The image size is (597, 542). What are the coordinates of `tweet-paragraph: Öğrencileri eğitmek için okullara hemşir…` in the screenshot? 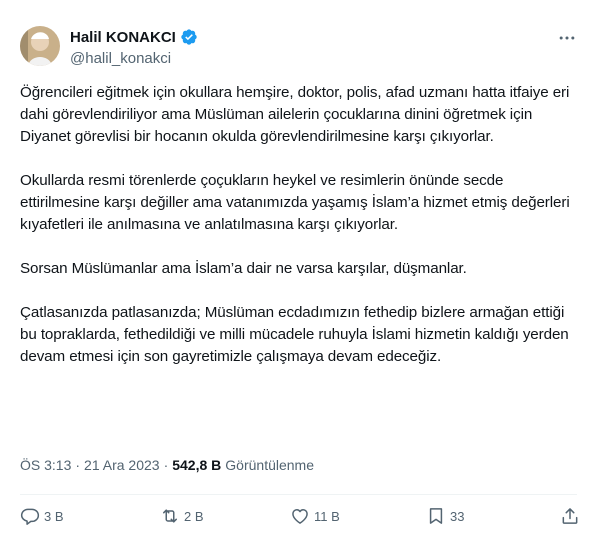 It's located at (295, 114).